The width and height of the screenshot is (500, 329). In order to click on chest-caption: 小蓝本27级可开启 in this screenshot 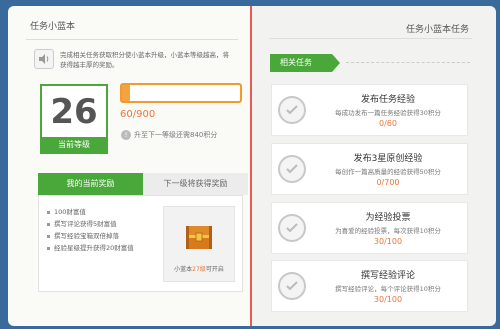, I will do `click(199, 269)`.